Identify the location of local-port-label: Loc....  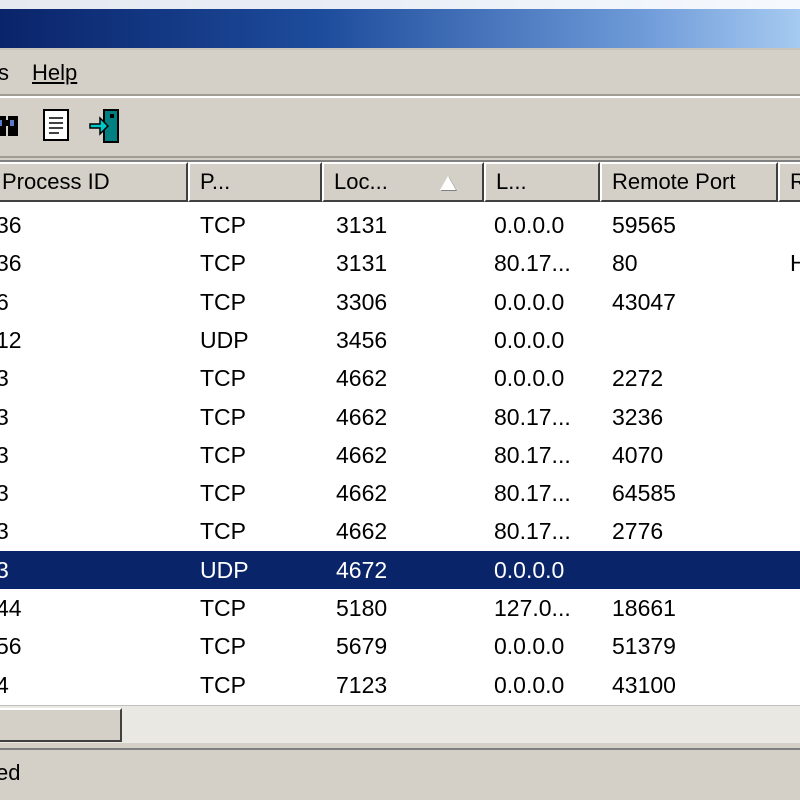
(361, 181).